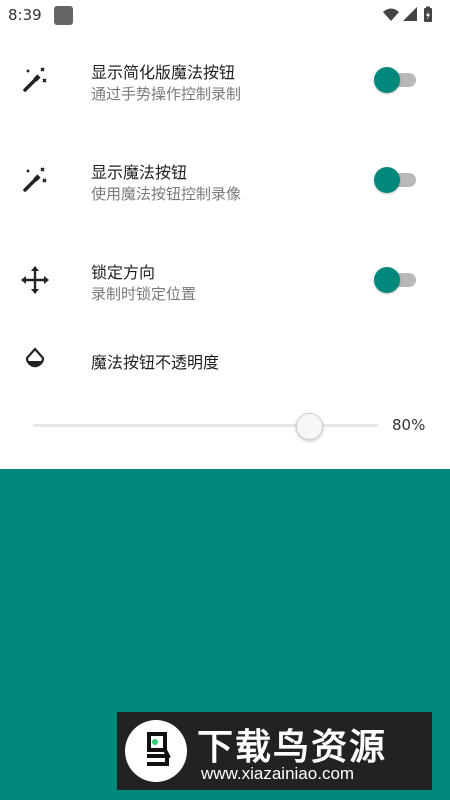 The height and width of the screenshot is (800, 450). Describe the element at coordinates (25, 15) in the screenshot. I see `status-time: 8:39` at that location.